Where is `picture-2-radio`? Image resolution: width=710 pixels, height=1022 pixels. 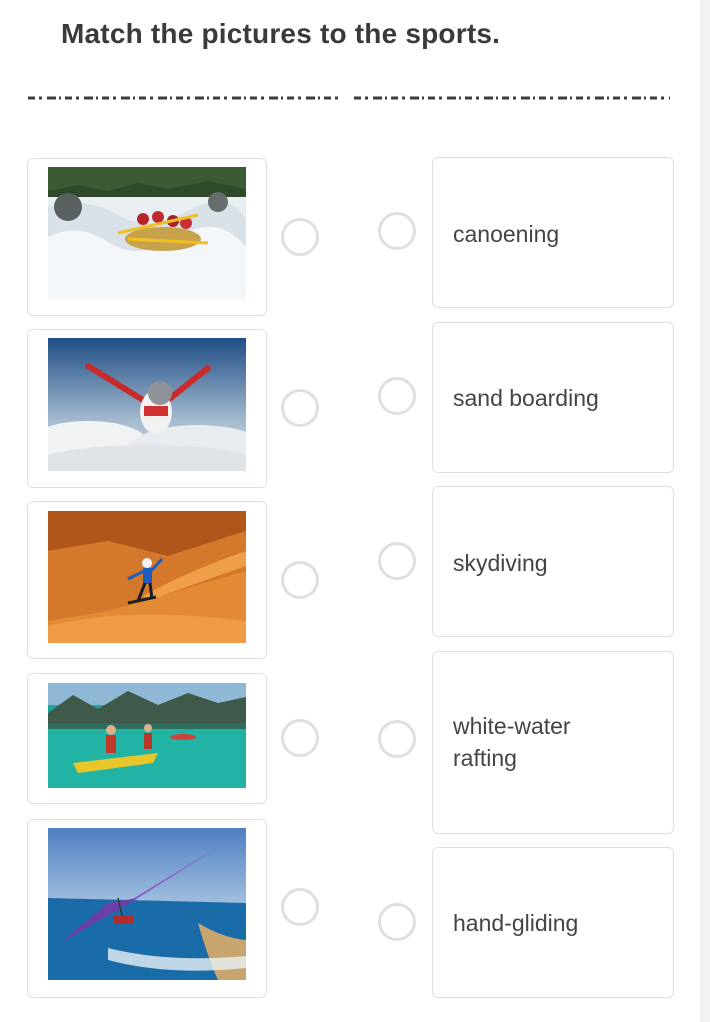 picture-2-radio is located at coordinates (300, 408).